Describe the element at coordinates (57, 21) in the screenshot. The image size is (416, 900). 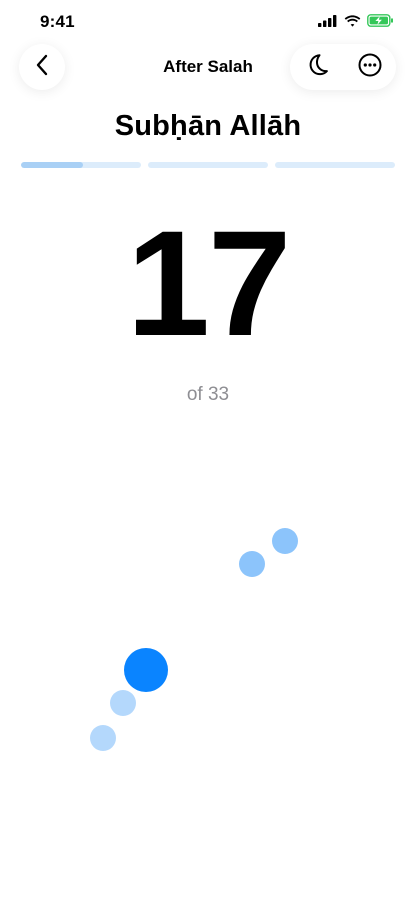
I see `status-time: 9:41` at that location.